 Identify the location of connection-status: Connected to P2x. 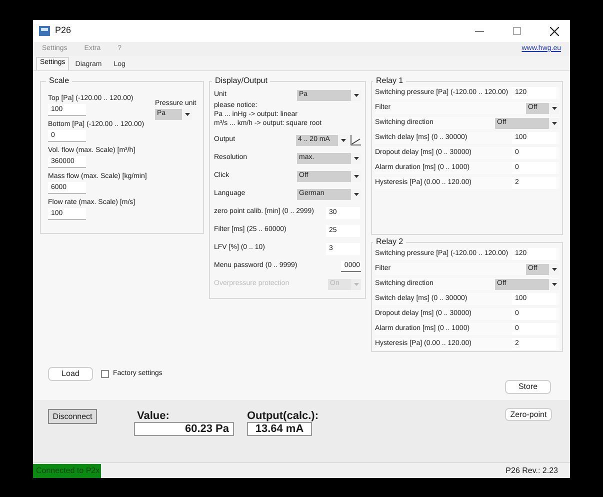
(67, 471).